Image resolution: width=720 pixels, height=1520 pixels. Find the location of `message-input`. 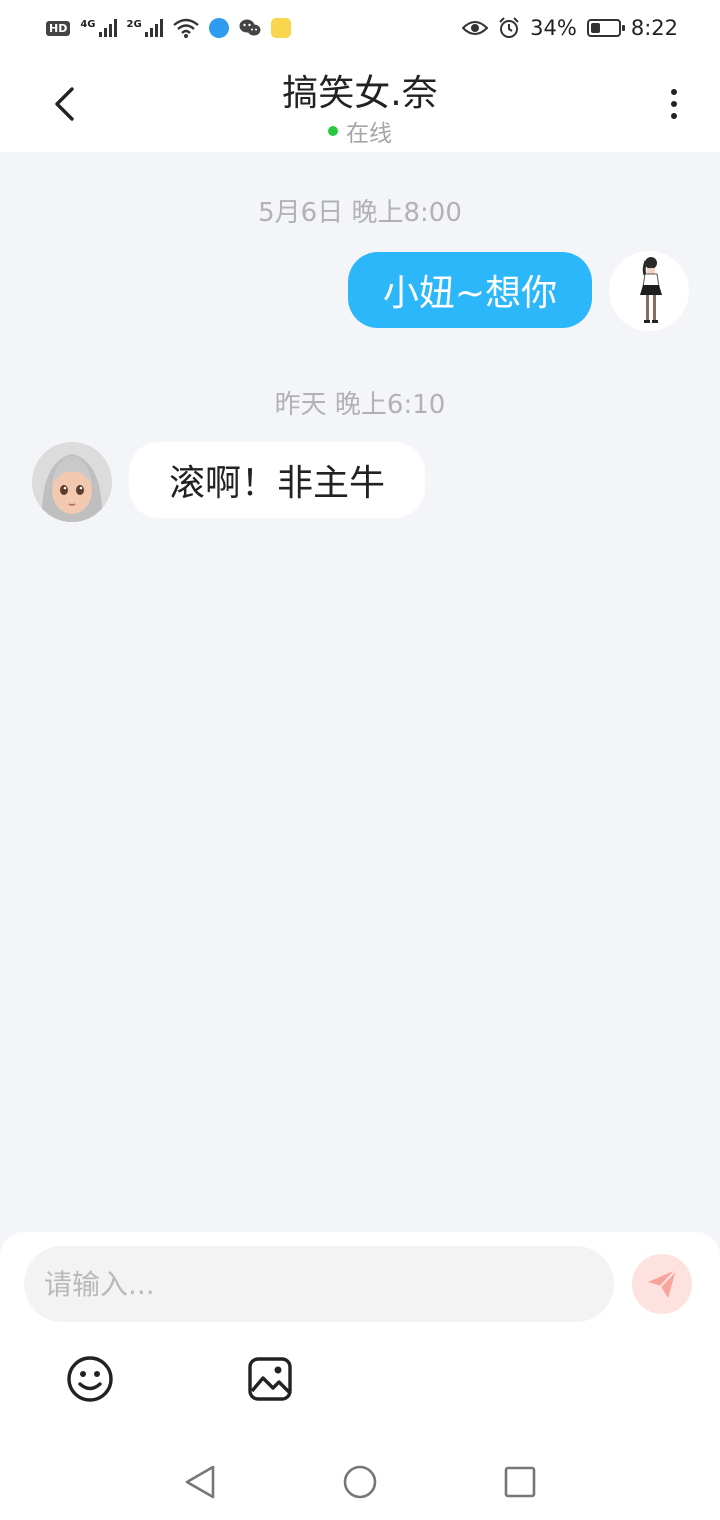

message-input is located at coordinates (319, 1284).